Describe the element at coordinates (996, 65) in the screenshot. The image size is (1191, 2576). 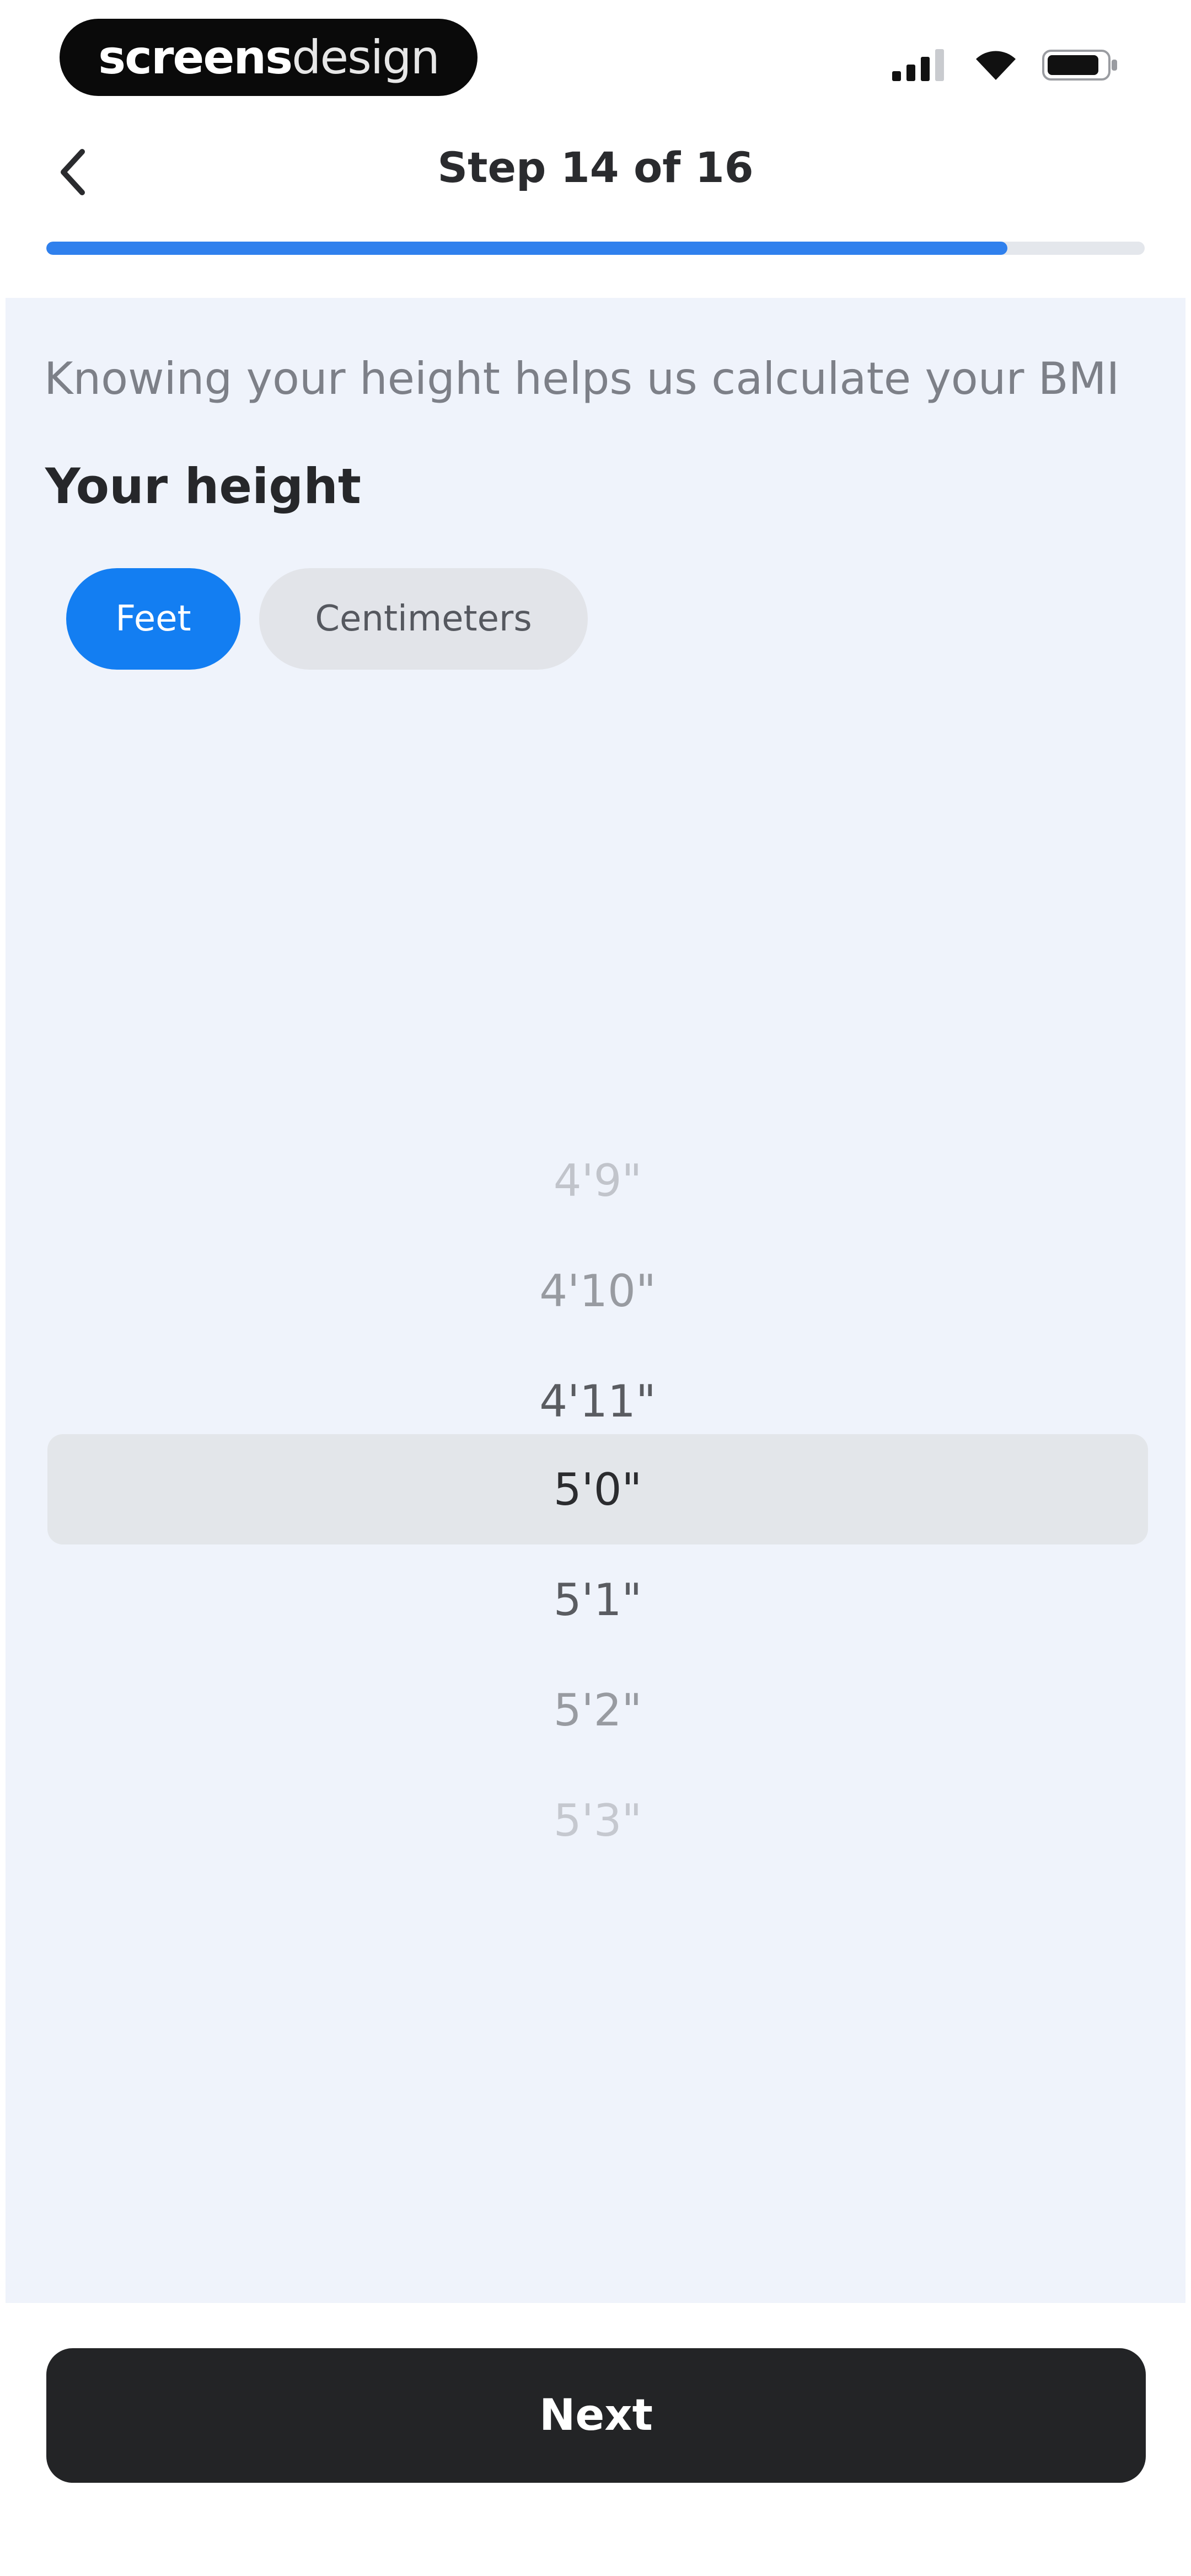
I see `wifi-icon` at that location.